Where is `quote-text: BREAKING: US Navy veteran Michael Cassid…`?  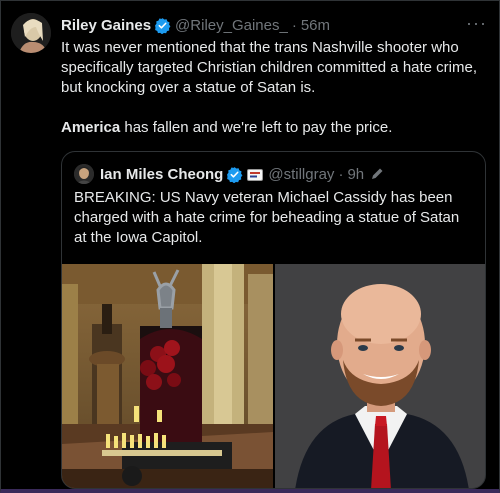
quote-text: BREAKING: US Navy veteran Michael Cassid… is located at coordinates (267, 217).